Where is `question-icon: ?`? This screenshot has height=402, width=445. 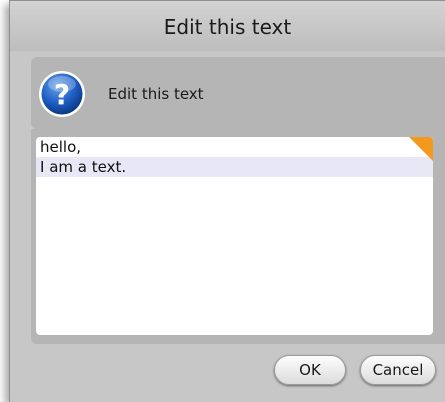 question-icon: ? is located at coordinates (62, 94).